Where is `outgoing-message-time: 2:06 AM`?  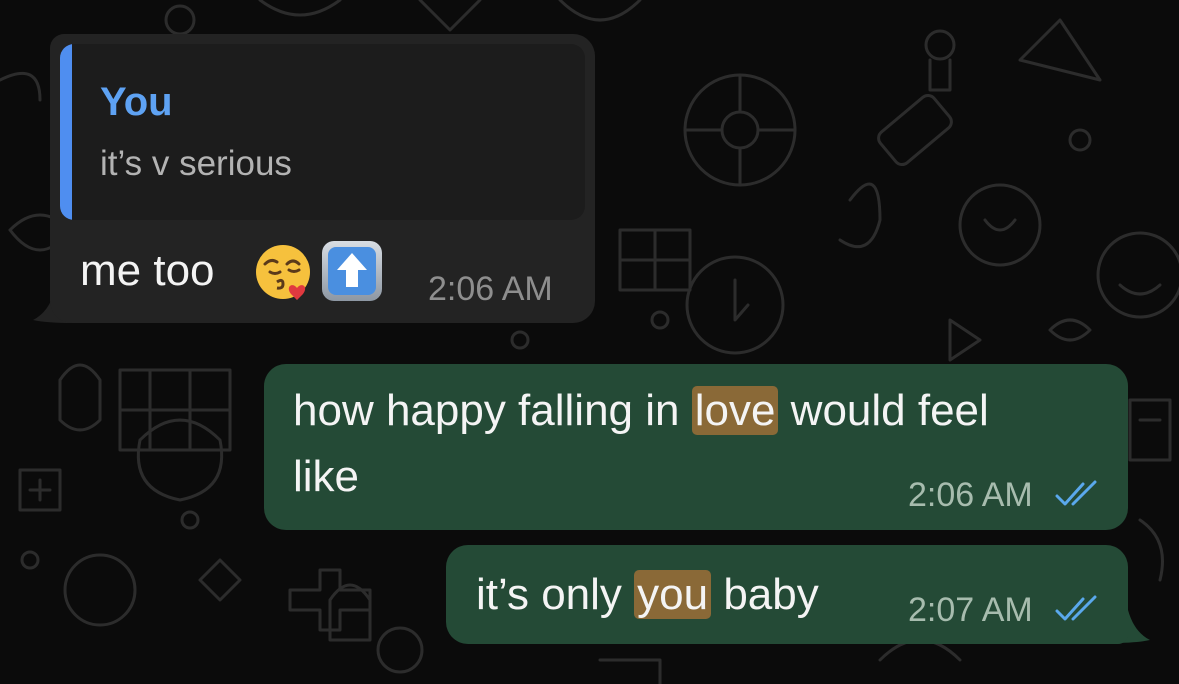
outgoing-message-time: 2:06 AM is located at coordinates (970, 495).